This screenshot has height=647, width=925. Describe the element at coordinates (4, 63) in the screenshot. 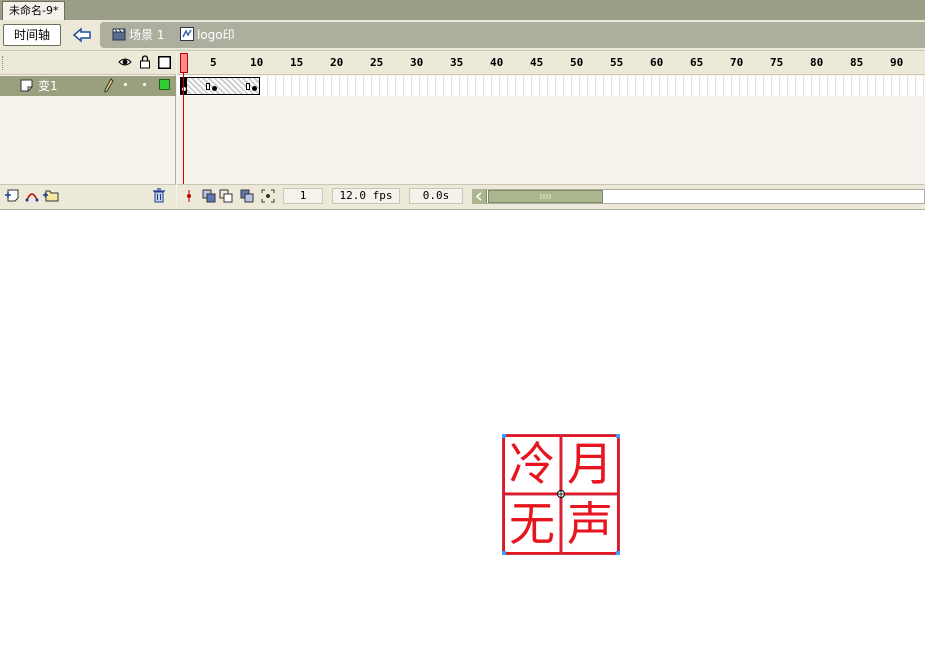

I see `panel-grip` at that location.